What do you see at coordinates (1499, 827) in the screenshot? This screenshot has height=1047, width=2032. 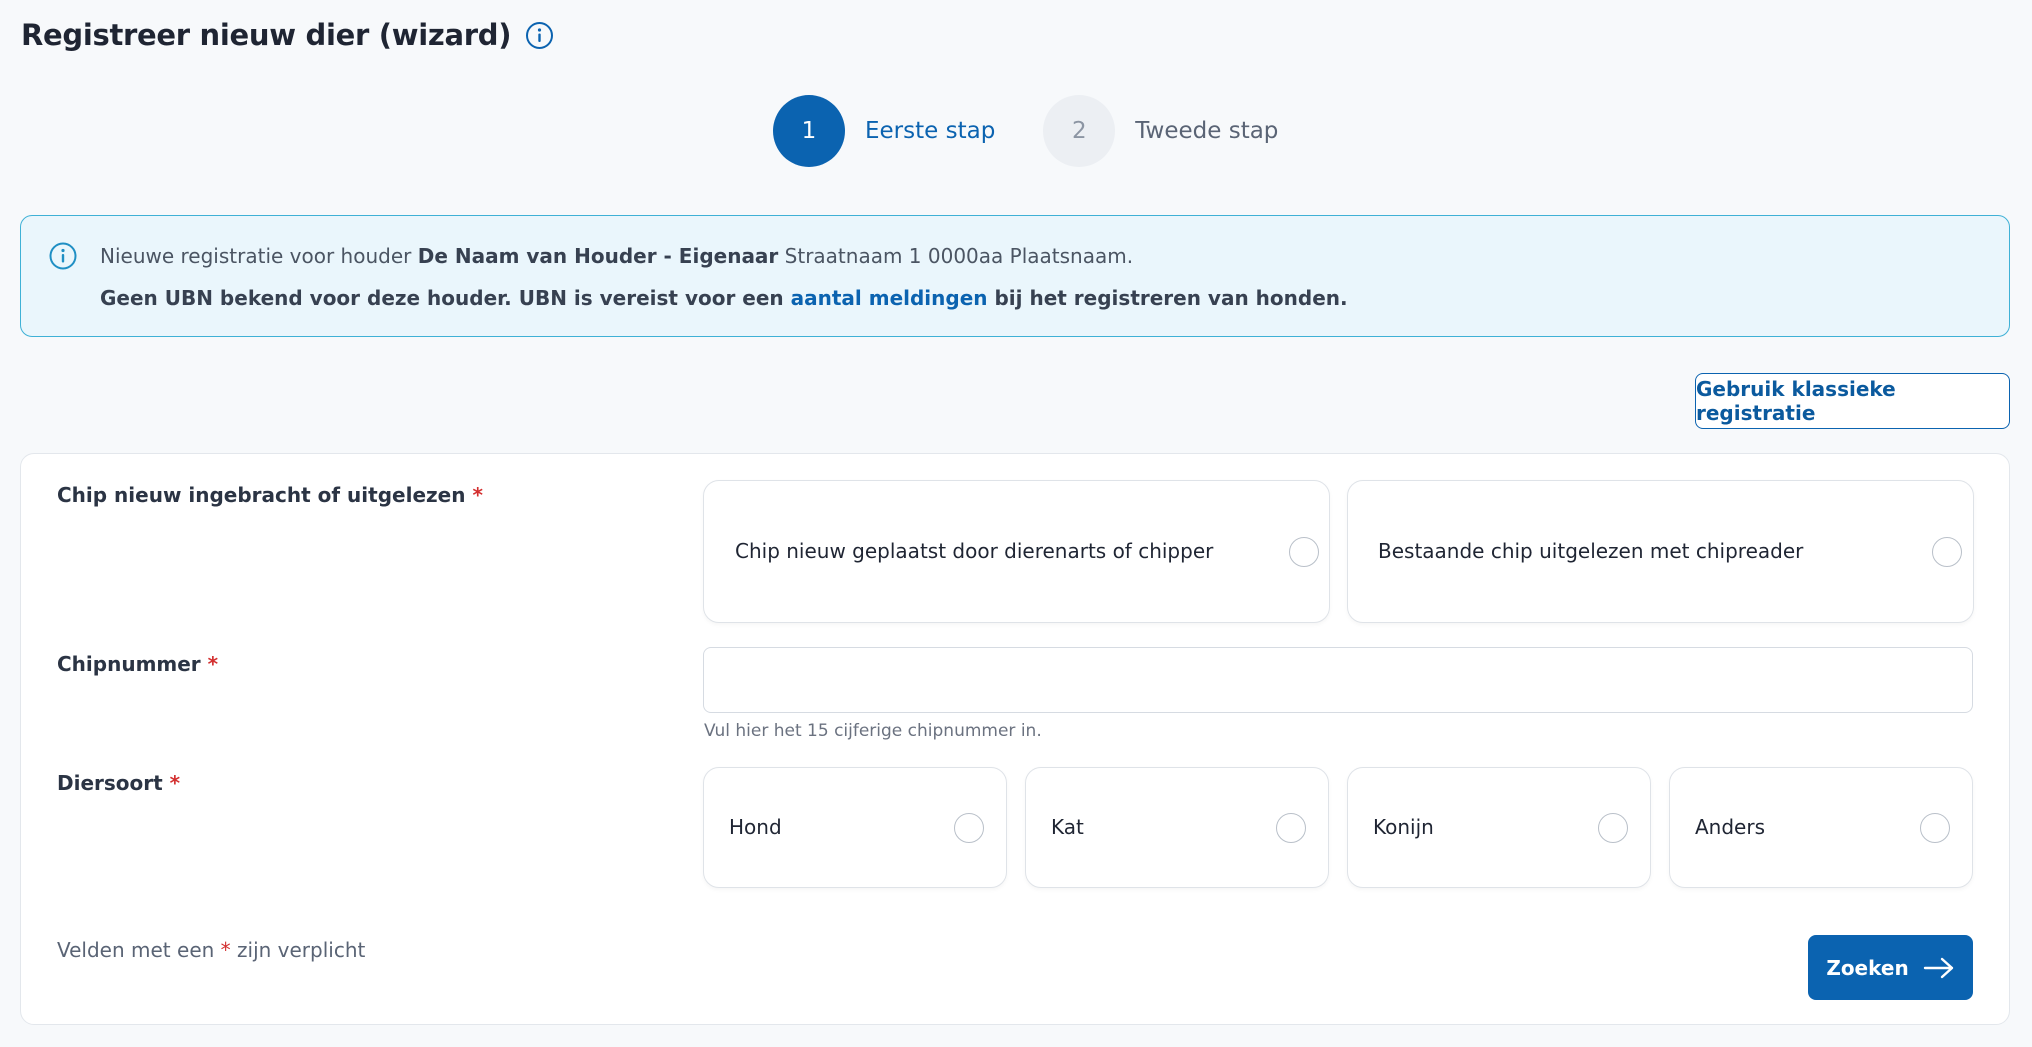 I see `species-option-konijn: Konijn` at bounding box center [1499, 827].